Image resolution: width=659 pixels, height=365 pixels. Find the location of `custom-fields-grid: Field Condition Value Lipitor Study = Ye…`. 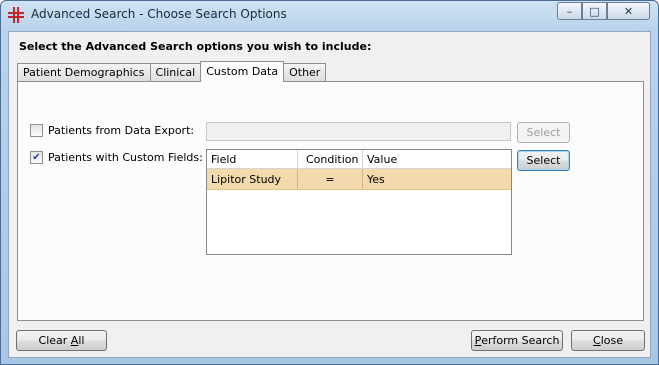

custom-fields-grid: Field Condition Value Lipitor Study = Ye… is located at coordinates (359, 202).